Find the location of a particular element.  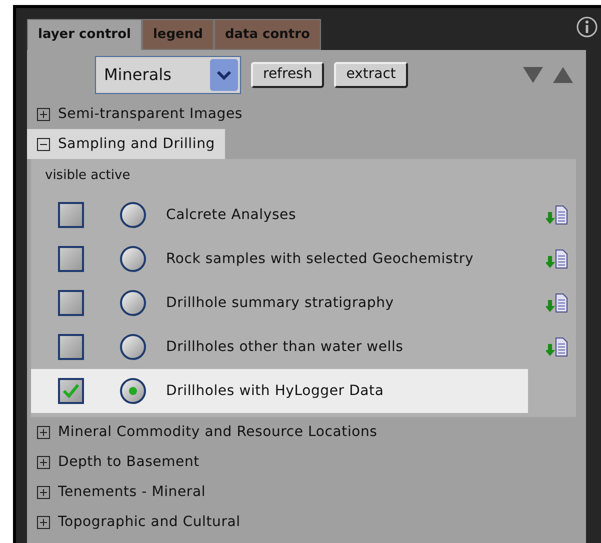

tab: layer control is located at coordinates (84, 34).